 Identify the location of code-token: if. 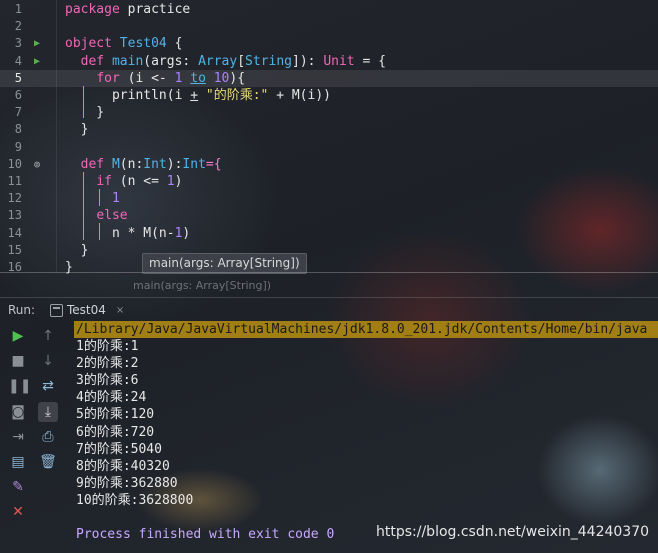
(104, 181).